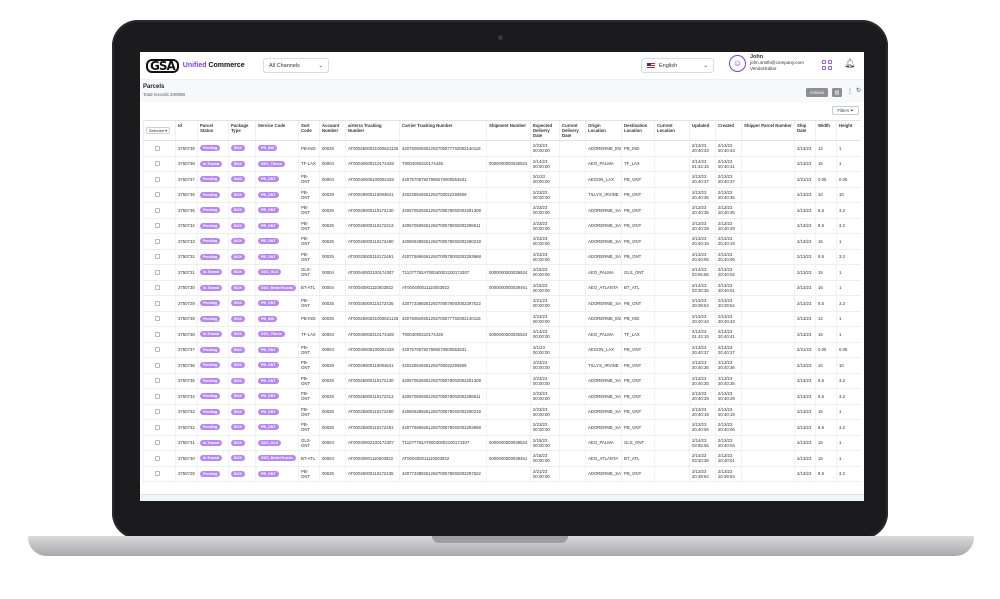 The height and width of the screenshot is (599, 1000). Describe the element at coordinates (502, 497) in the screenshot. I see `horizontal-scrollbar` at that location.